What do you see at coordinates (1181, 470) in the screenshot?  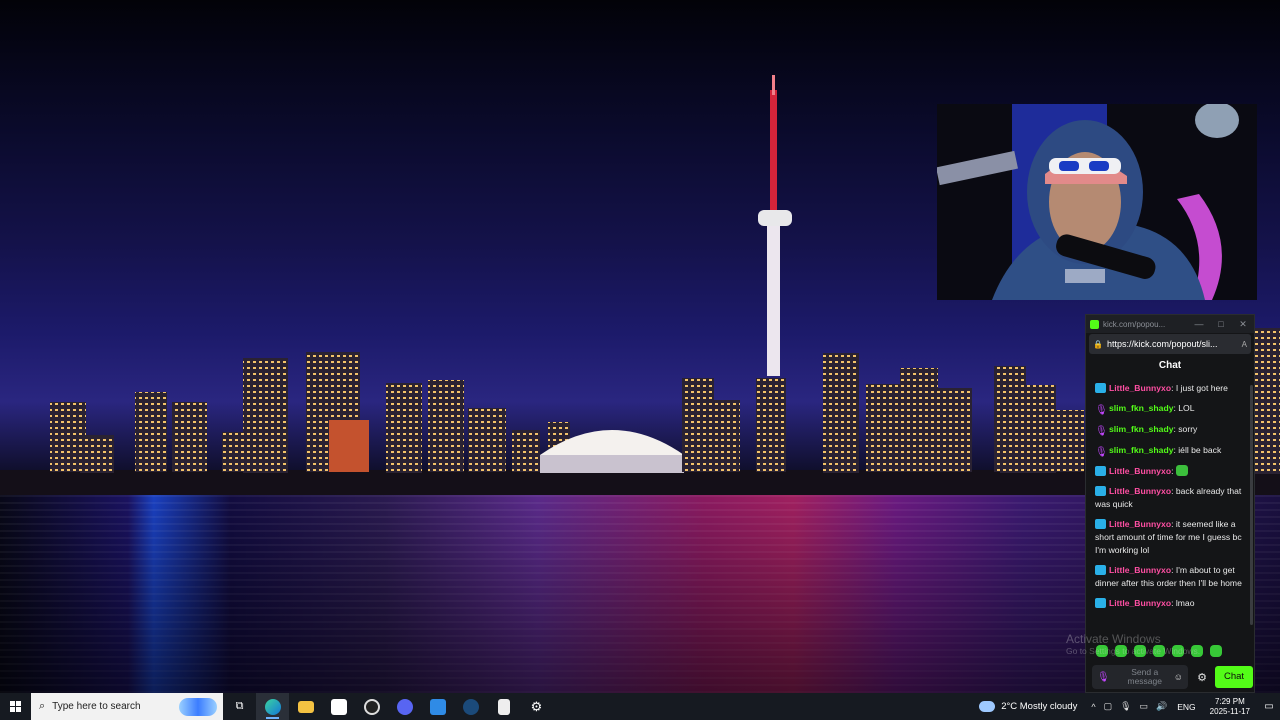 I see `emote-icon` at bounding box center [1181, 470].